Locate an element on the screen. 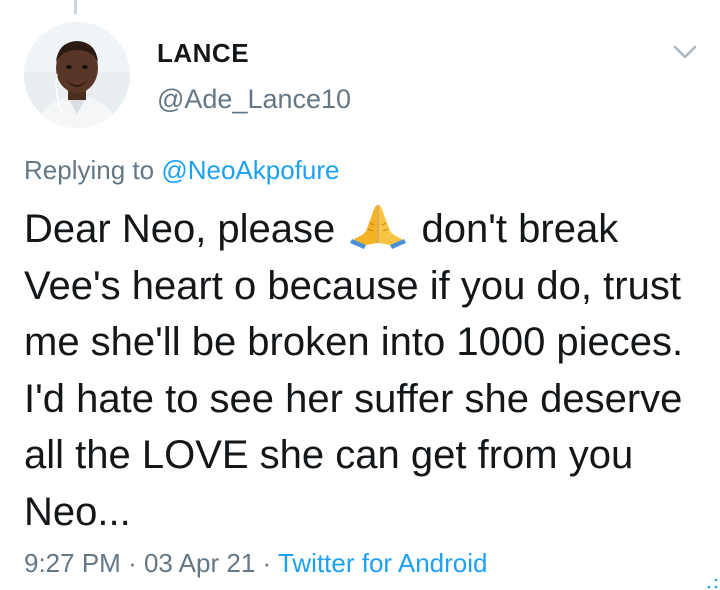 This screenshot has height=590, width=720. tweet-source-link: Twitter for Android is located at coordinates (383, 563).